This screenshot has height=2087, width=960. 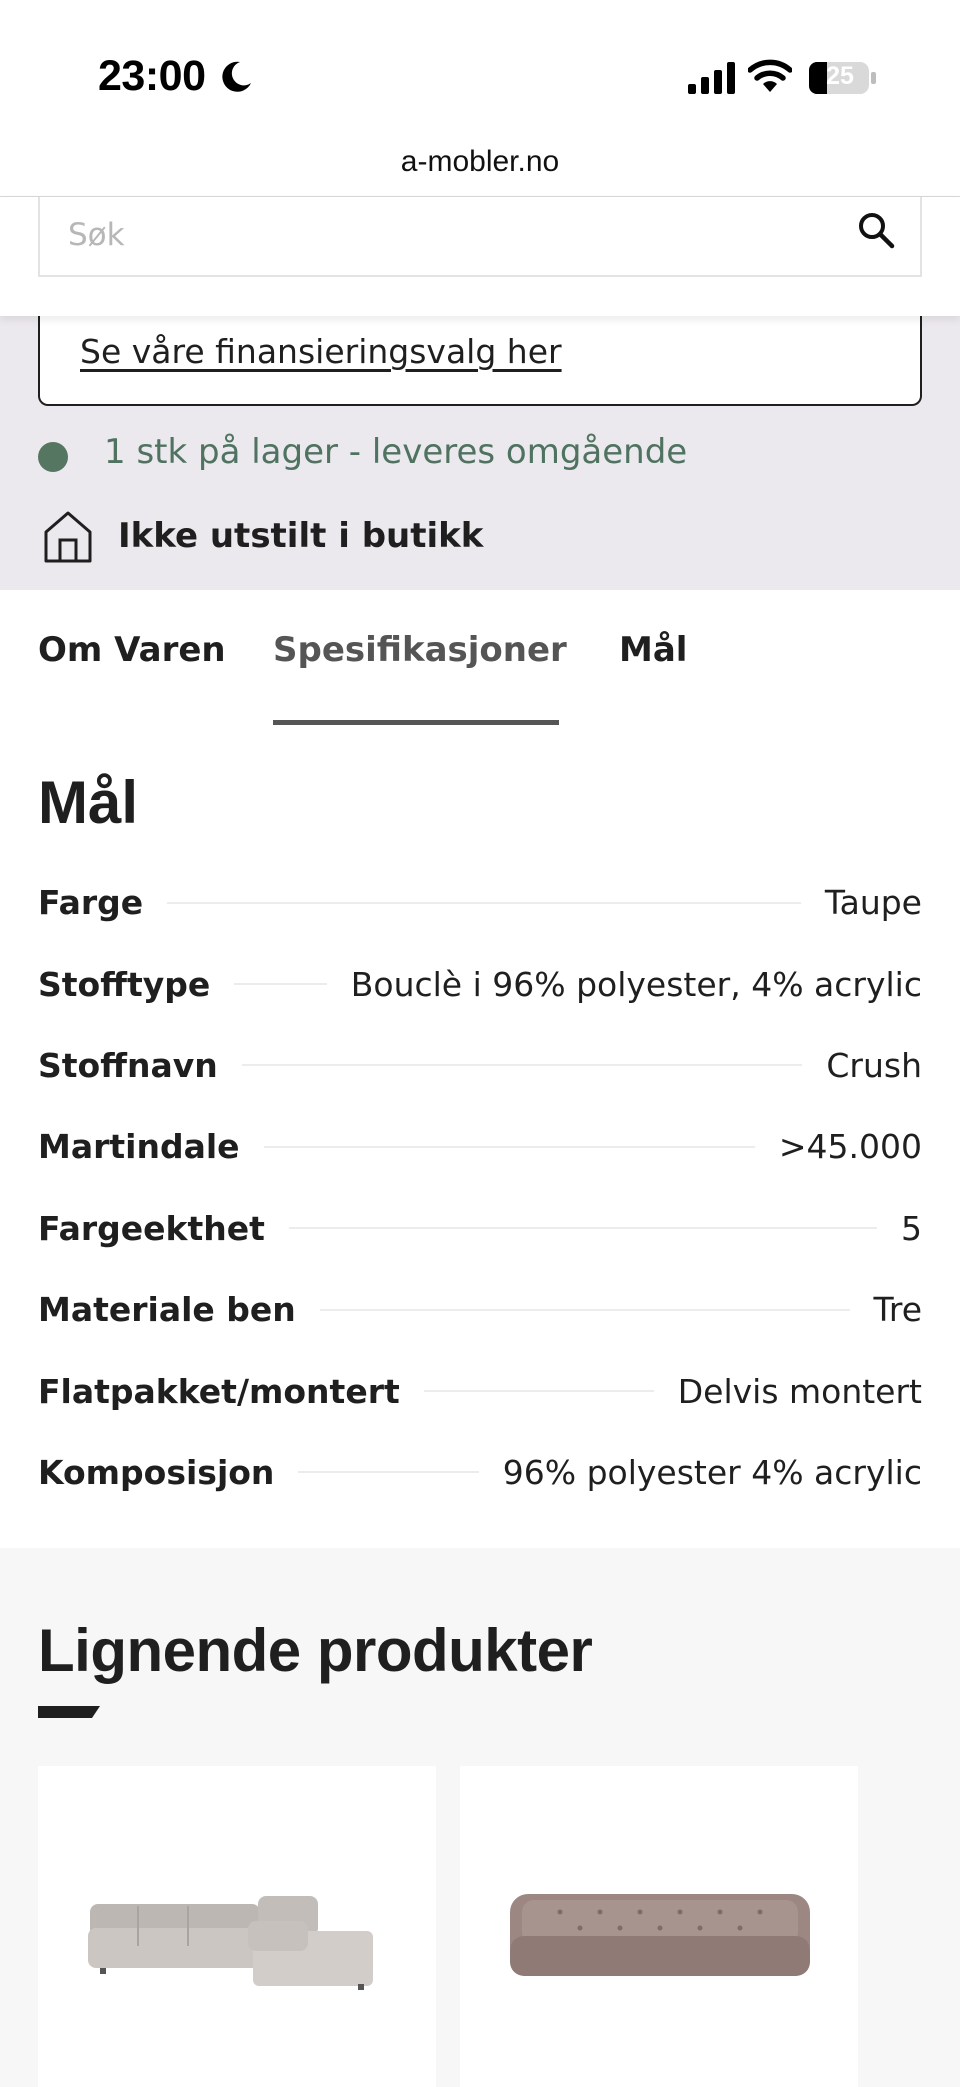 I want to click on product-tabs: Om Varen Spesifikasjoner Mål, so click(x=480, y=660).